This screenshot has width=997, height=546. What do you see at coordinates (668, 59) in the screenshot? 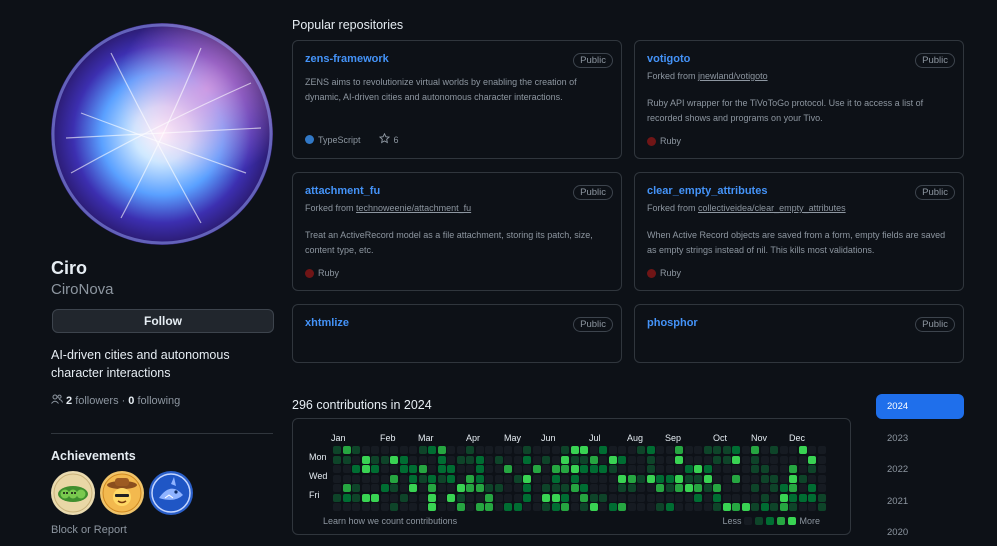
I see `repo-link: votigoto` at bounding box center [668, 59].